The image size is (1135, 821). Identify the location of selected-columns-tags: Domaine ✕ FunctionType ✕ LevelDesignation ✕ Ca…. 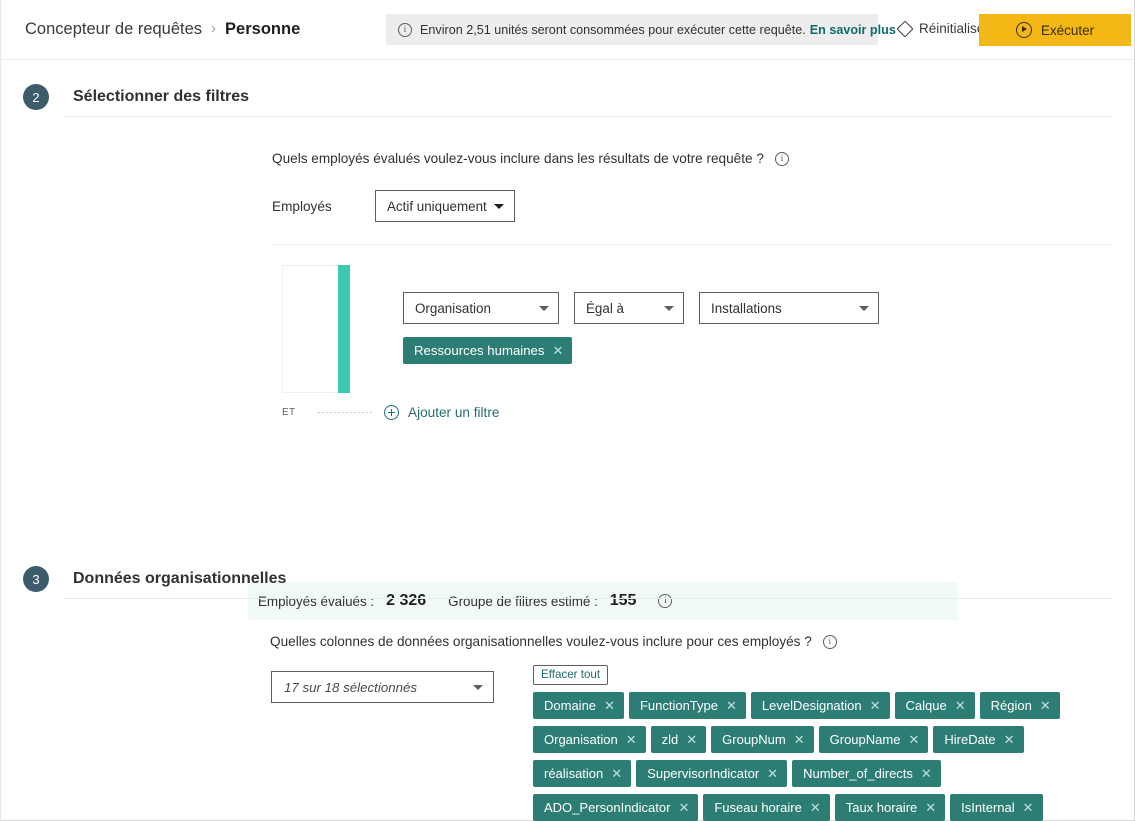
(823, 756).